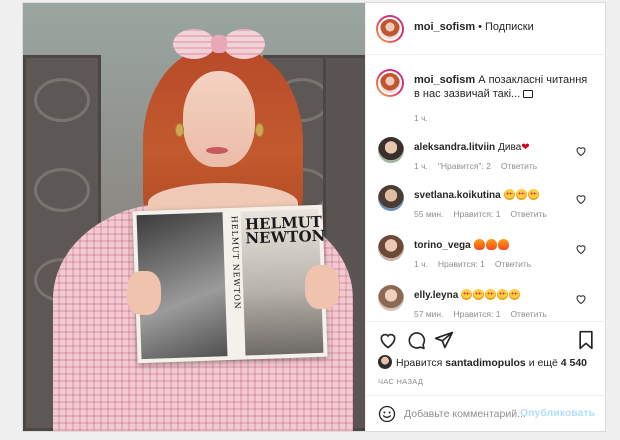  I want to click on comment-likes: "Нравится": 2, so click(464, 166).